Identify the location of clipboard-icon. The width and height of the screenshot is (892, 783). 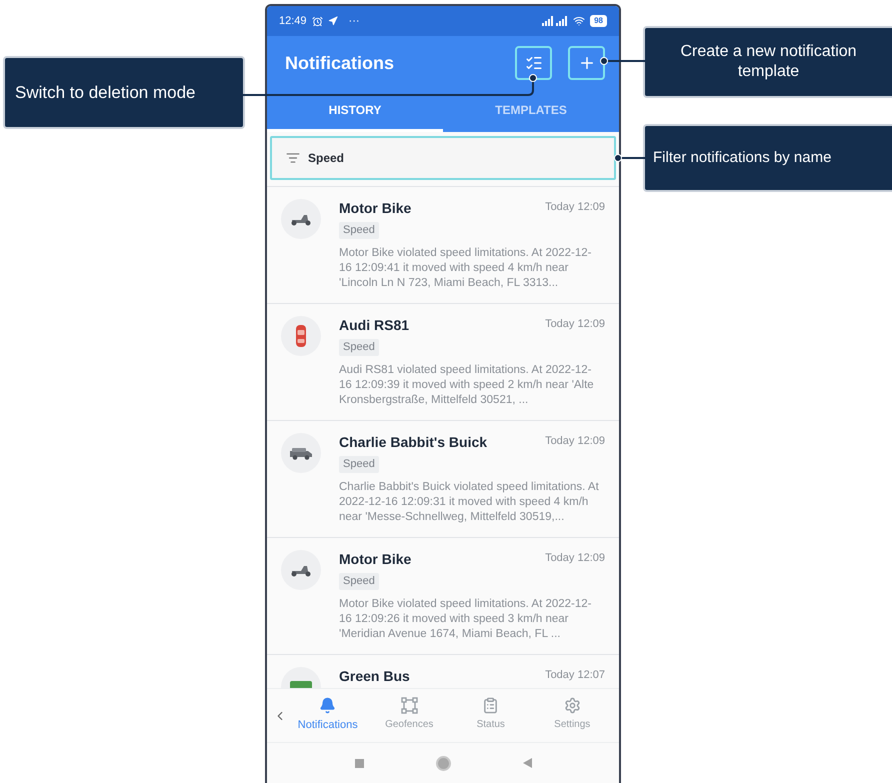
(491, 705).